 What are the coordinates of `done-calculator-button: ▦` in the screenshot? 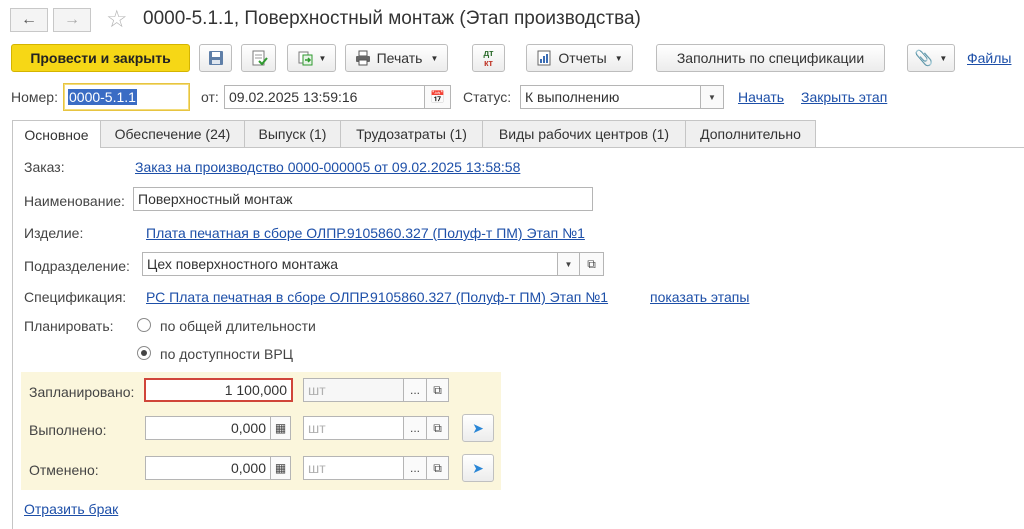 It's located at (280, 428).